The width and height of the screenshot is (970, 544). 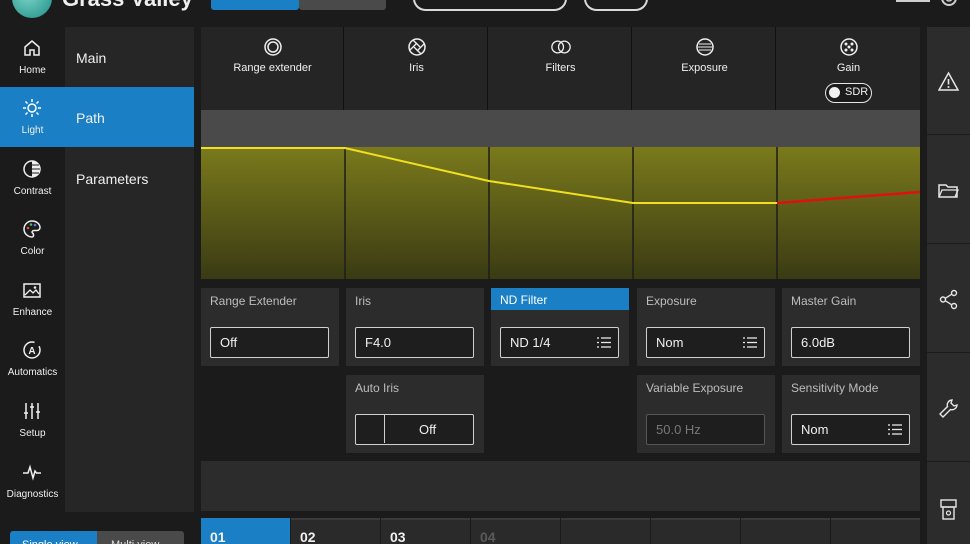 What do you see at coordinates (32, 70) in the screenshot?
I see `nav-item-label: Home` at bounding box center [32, 70].